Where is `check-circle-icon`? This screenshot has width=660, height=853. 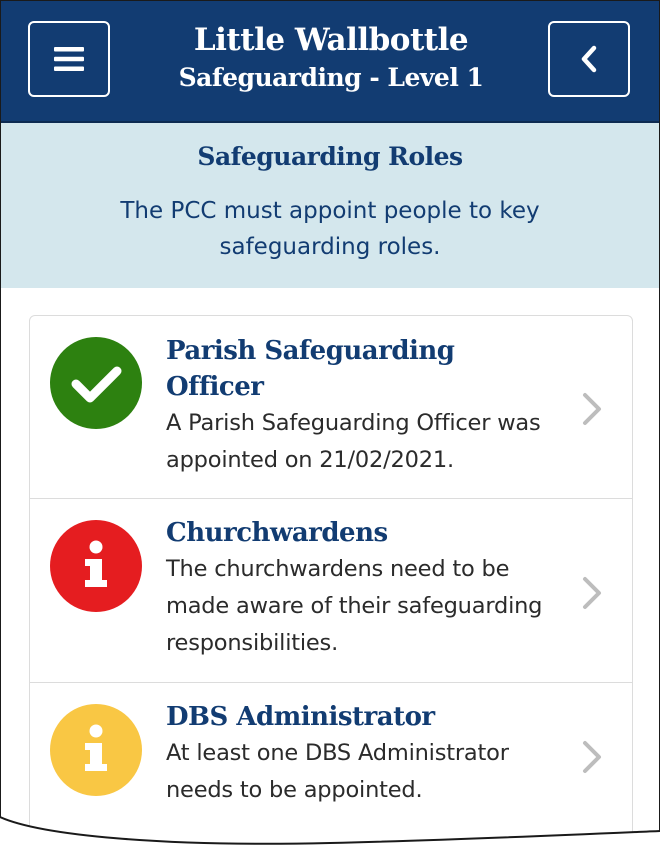
check-circle-icon is located at coordinates (96, 383).